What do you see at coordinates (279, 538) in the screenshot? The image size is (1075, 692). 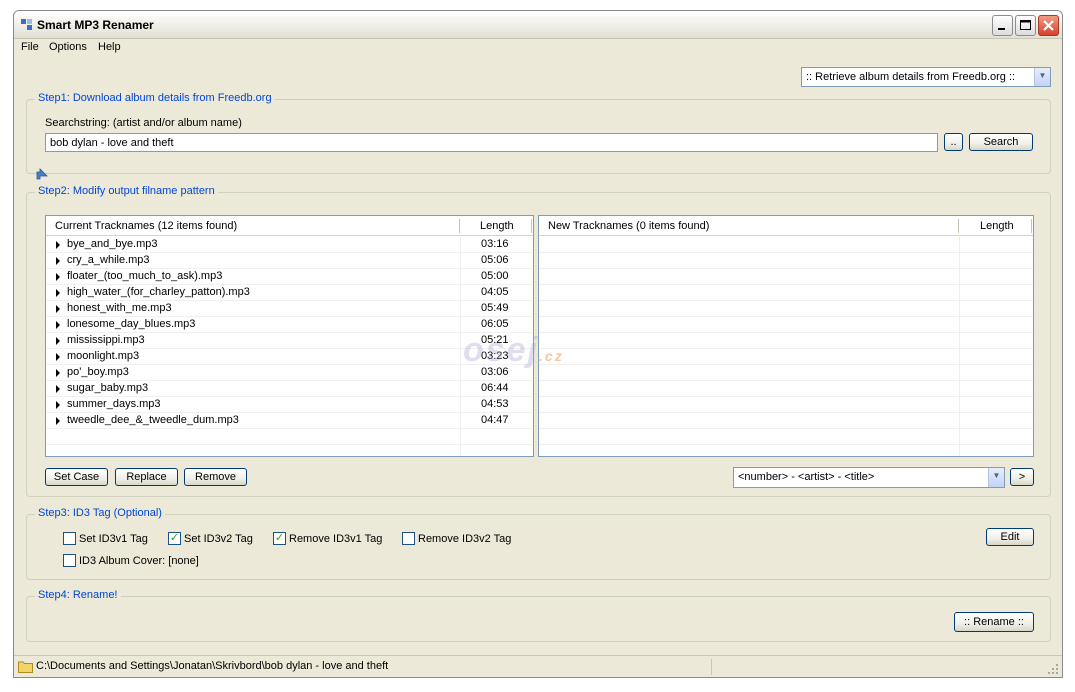 I see `remove-id3v1-checkbox: ✓` at bounding box center [279, 538].